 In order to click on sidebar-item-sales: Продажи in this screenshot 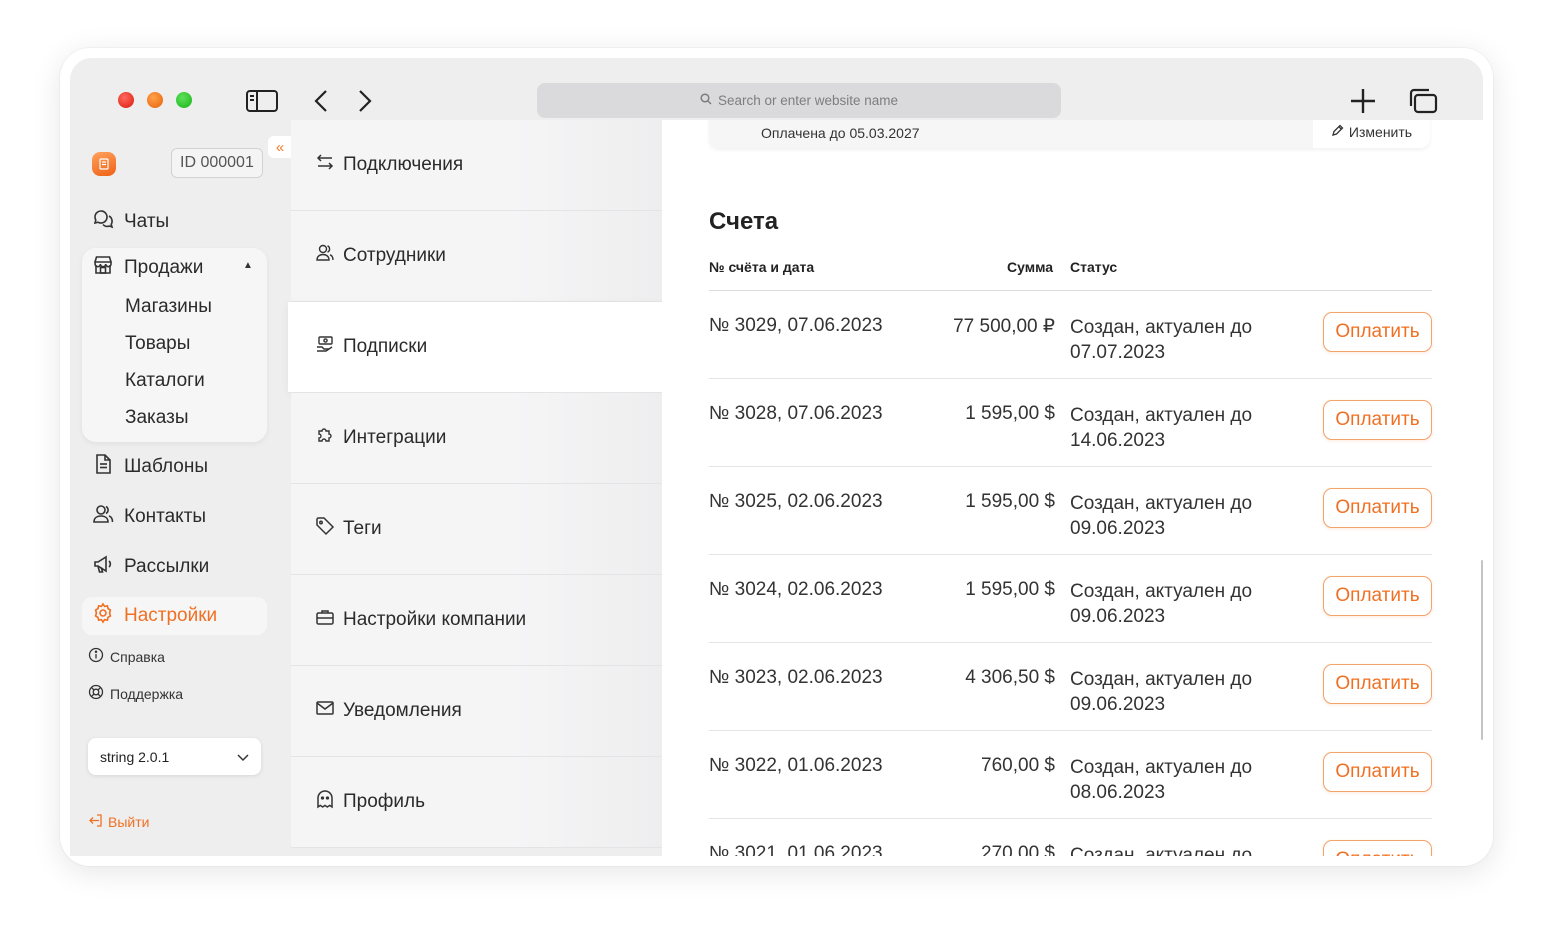, I will do `click(147, 268)`.